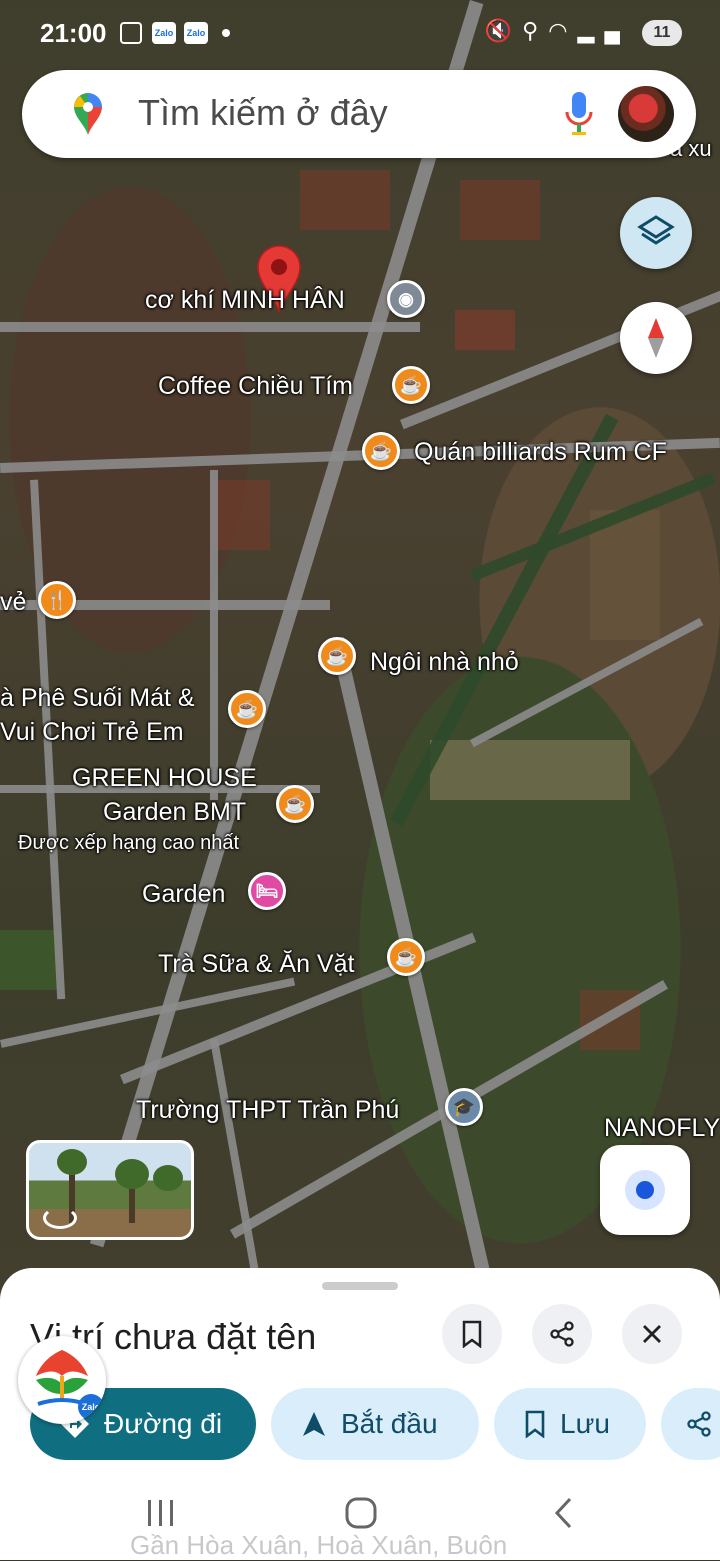 The image size is (720, 1561). I want to click on place-label: Coffee Chiều Tím, so click(255, 386).